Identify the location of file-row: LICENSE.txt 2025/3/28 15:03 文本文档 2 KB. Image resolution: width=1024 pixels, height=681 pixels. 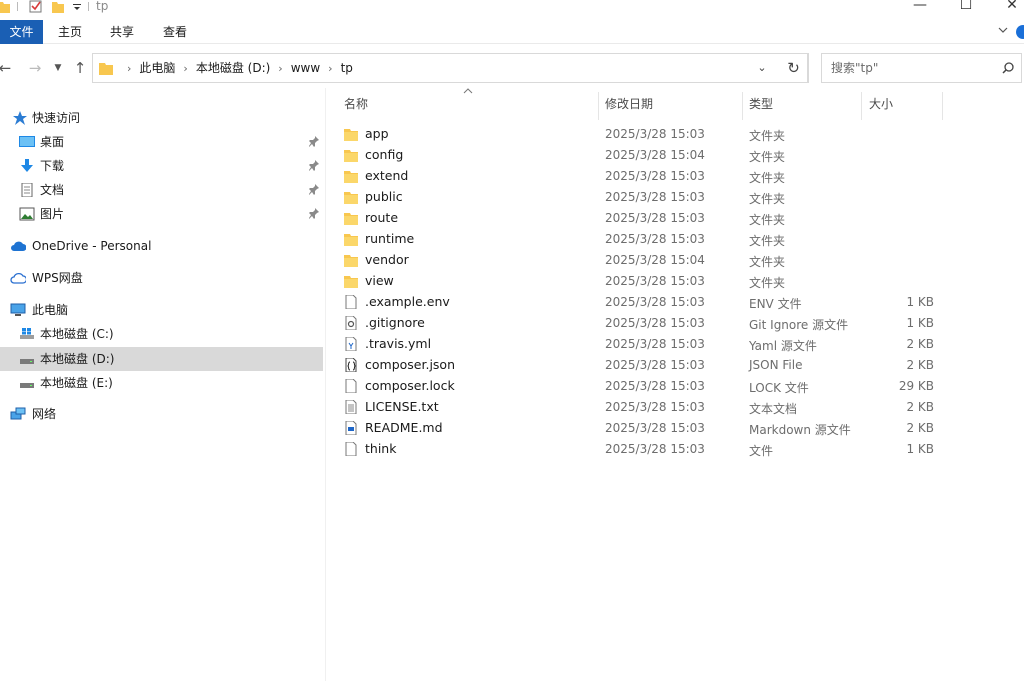
(641, 407).